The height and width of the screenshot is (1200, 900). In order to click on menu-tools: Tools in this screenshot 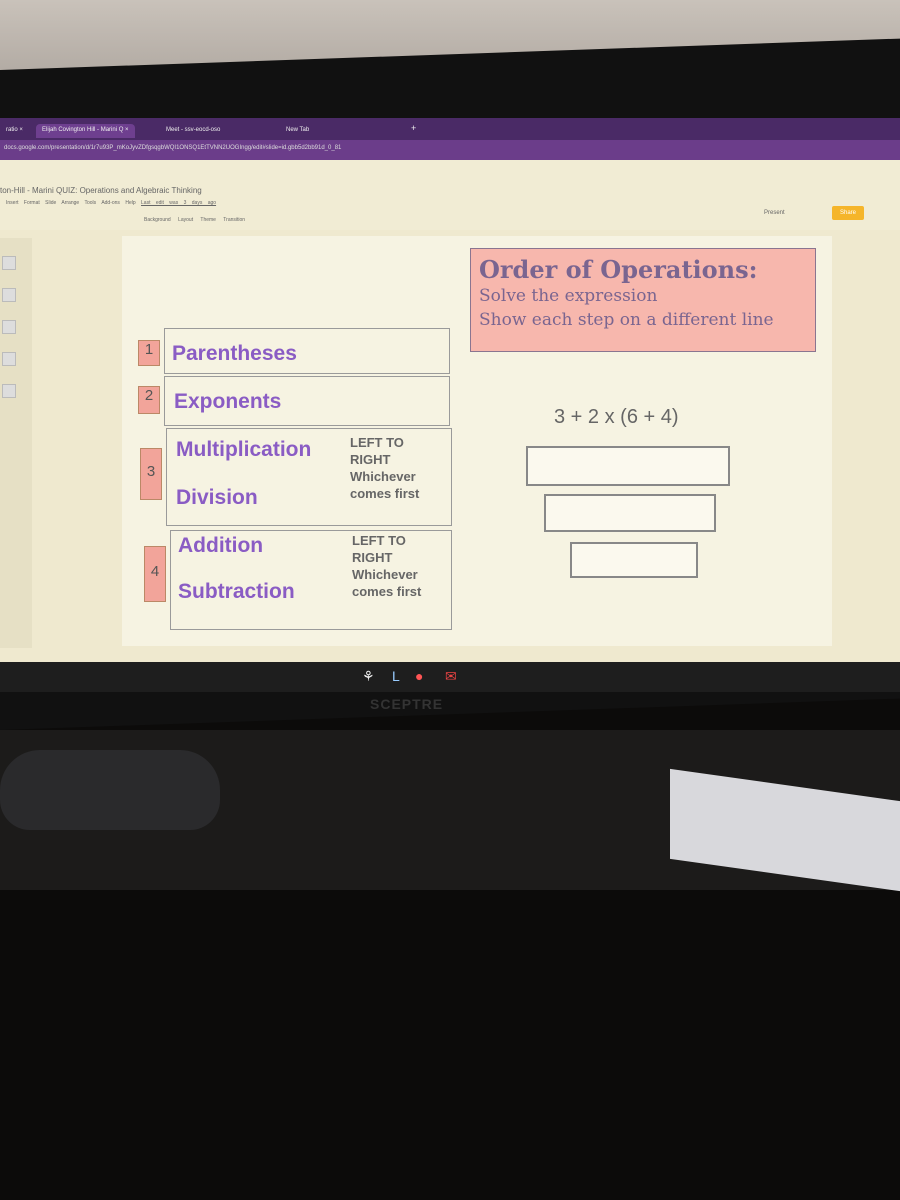, I will do `click(91, 203)`.